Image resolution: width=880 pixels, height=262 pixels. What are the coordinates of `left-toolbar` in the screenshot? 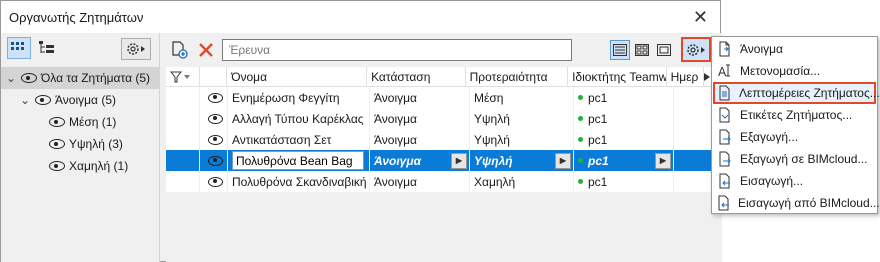 It's located at (80, 48).